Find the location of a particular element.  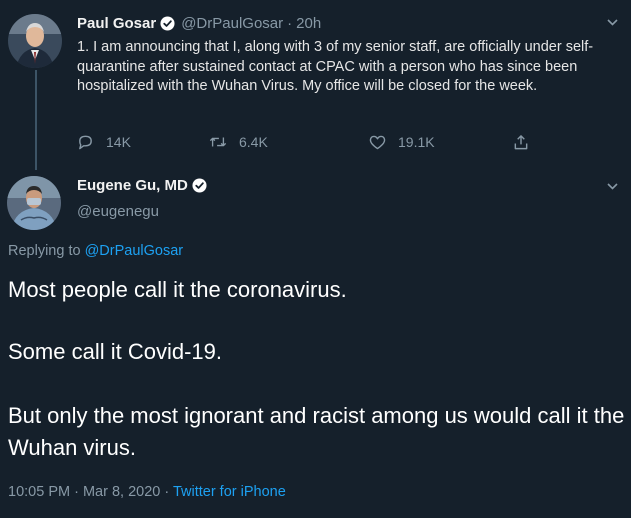

thread-line is located at coordinates (36, 120).